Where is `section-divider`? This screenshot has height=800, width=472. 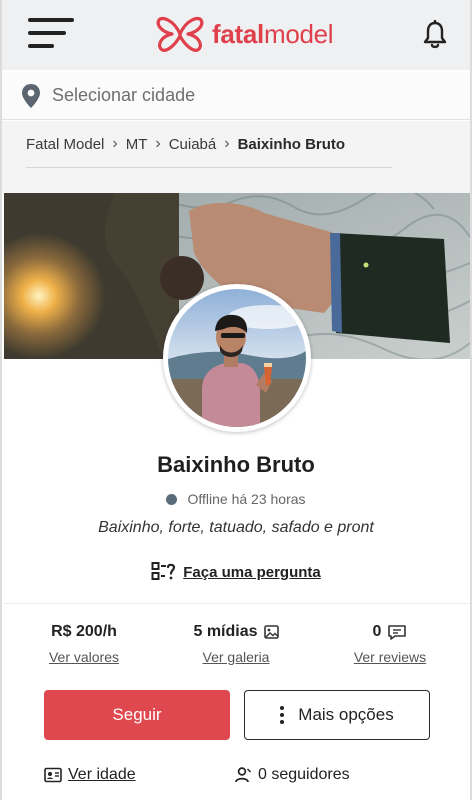
section-divider is located at coordinates (237, 603).